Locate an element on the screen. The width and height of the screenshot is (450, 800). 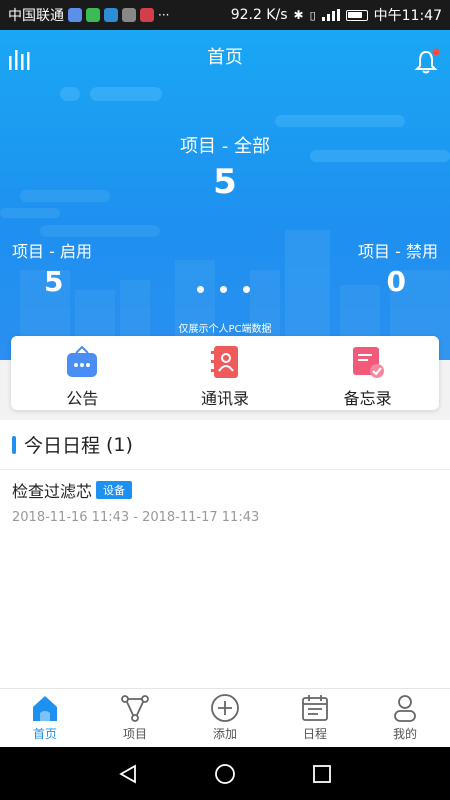
total-projects-label: 项目 - 全部 is located at coordinates (225, 146).